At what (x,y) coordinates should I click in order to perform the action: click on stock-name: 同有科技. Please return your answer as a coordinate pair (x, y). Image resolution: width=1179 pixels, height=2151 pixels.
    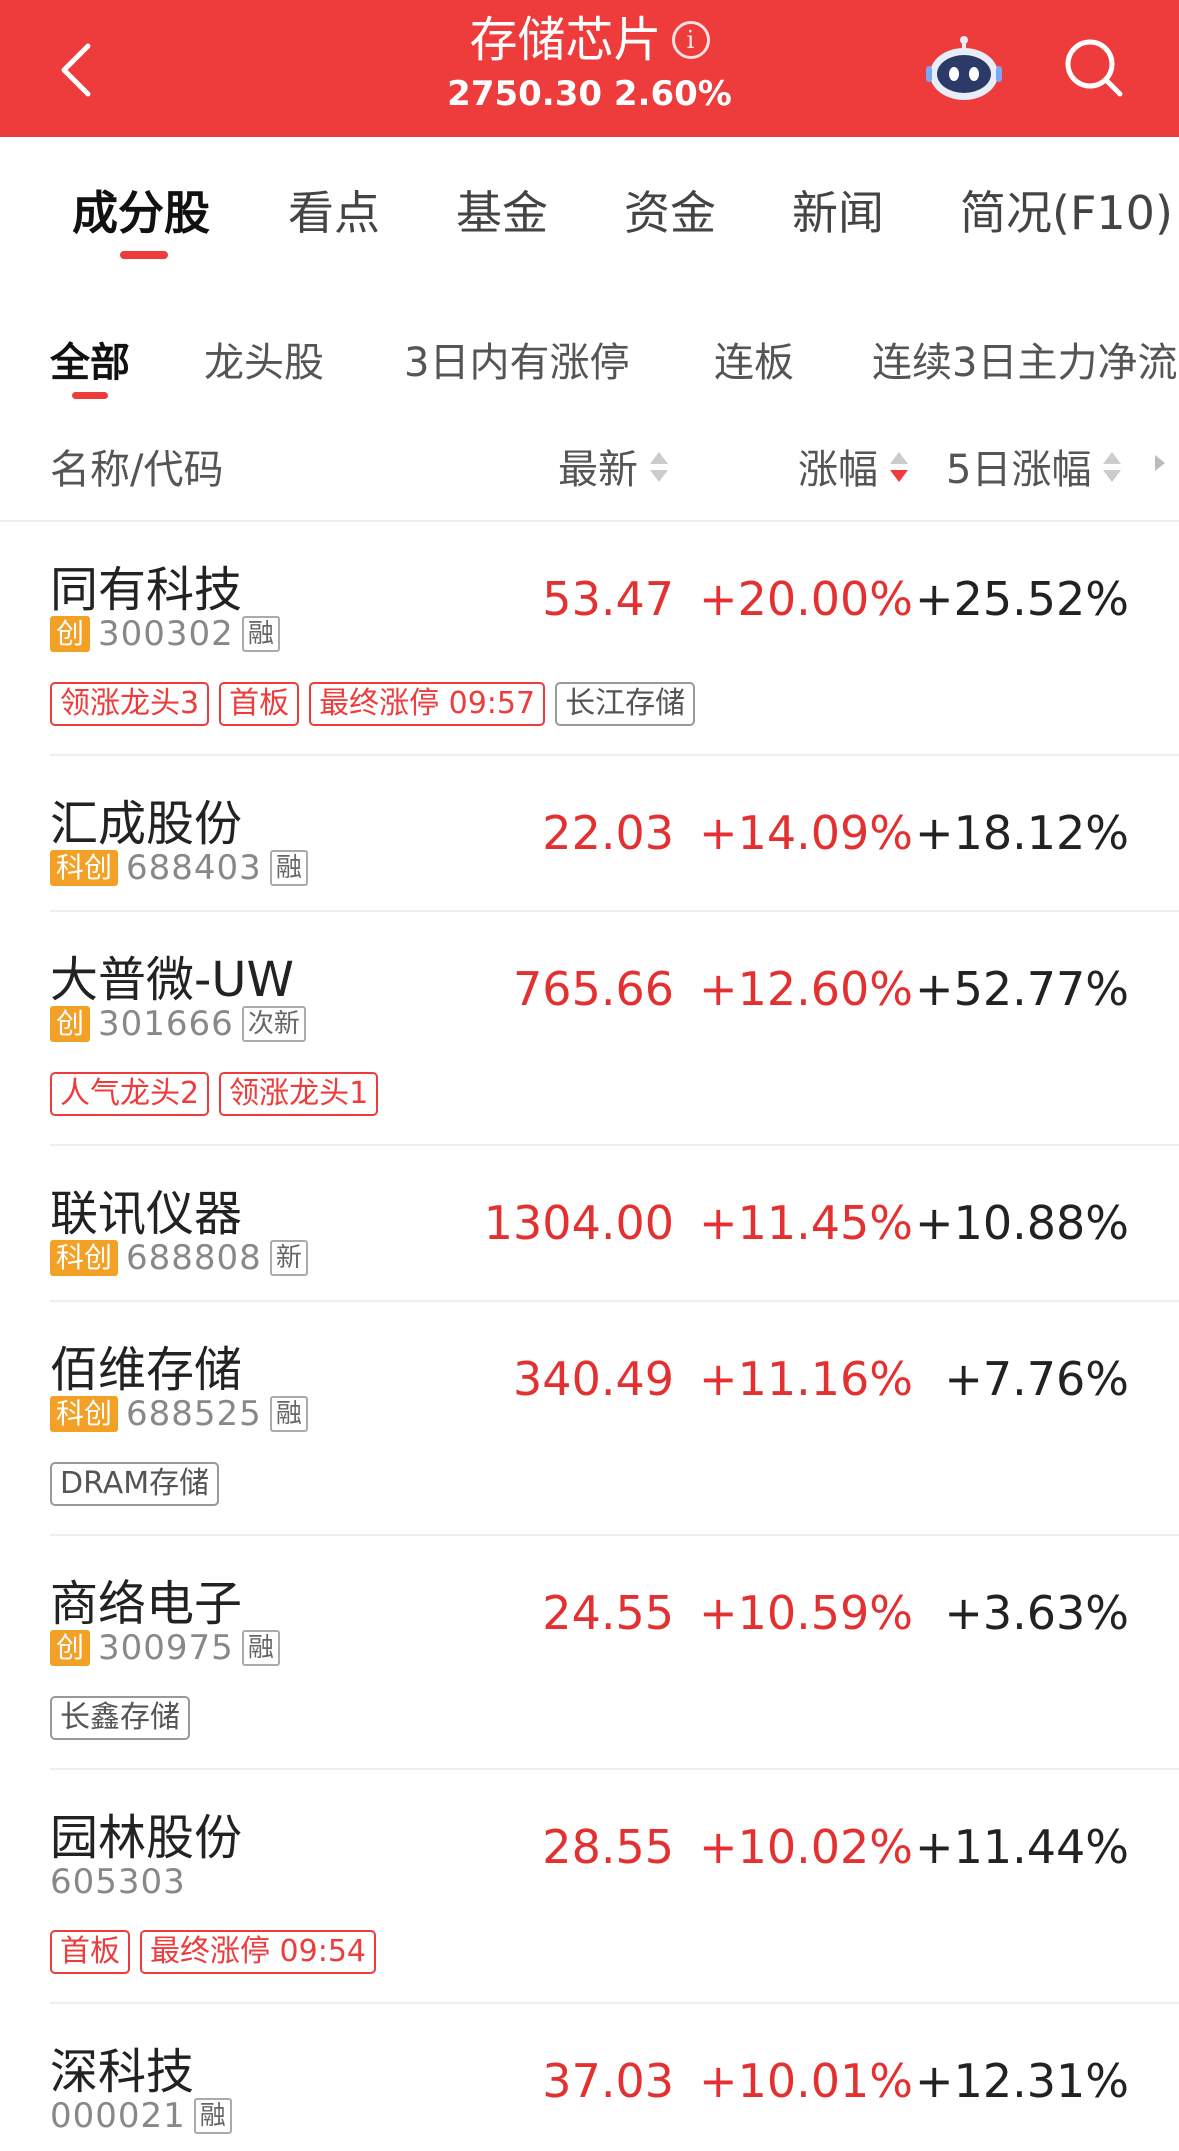
    Looking at the image, I should click on (146, 590).